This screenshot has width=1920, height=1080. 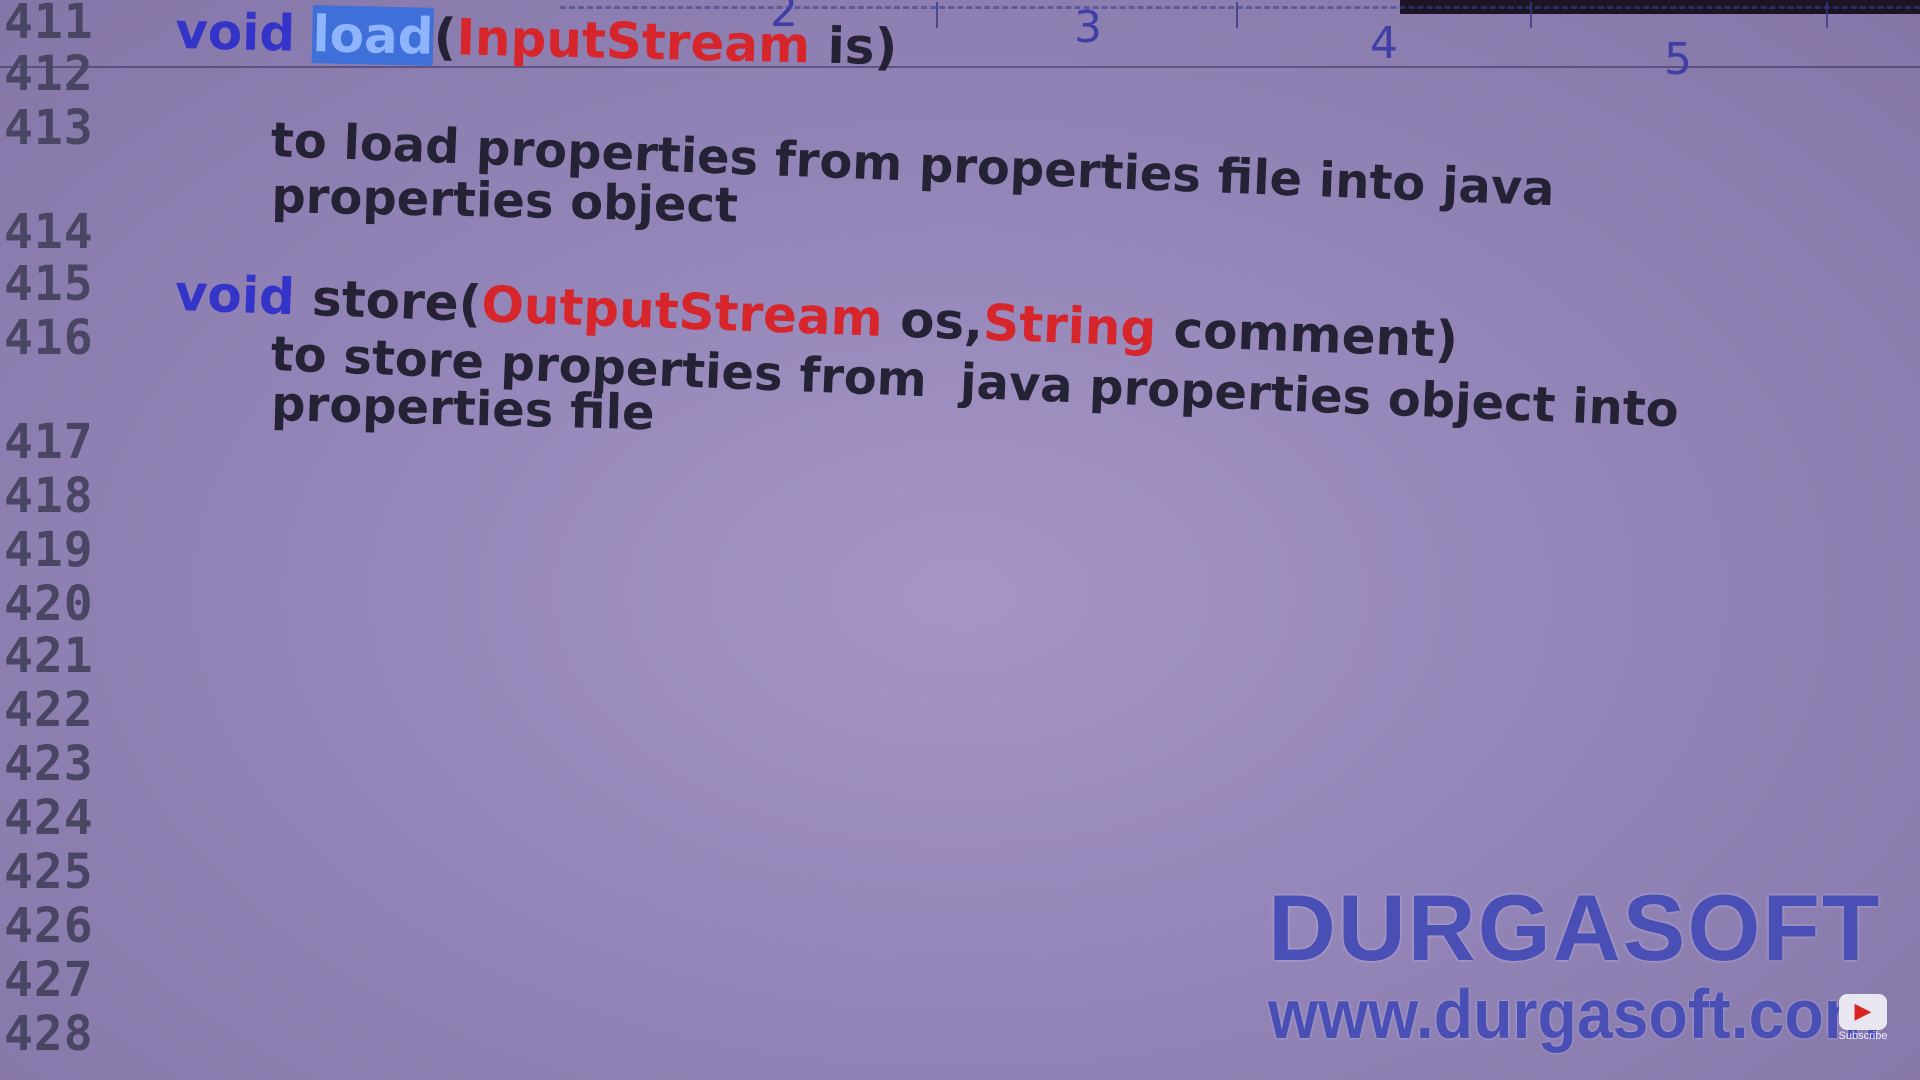 I want to click on line-number: 421, so click(x=49, y=656).